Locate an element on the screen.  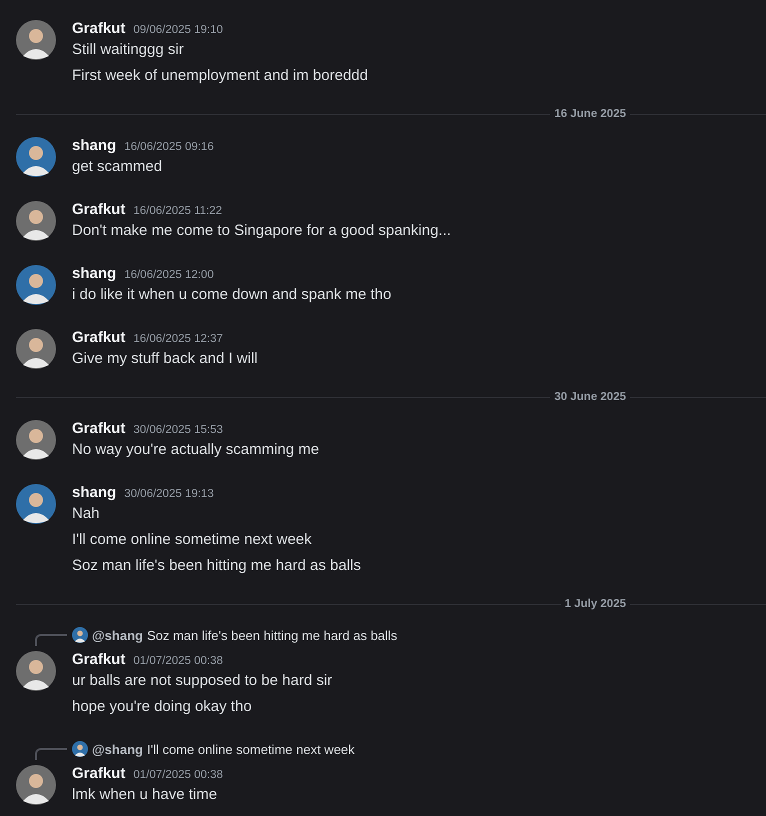
message-text: First week of unemployment and im boreddd is located at coordinates (220, 76).